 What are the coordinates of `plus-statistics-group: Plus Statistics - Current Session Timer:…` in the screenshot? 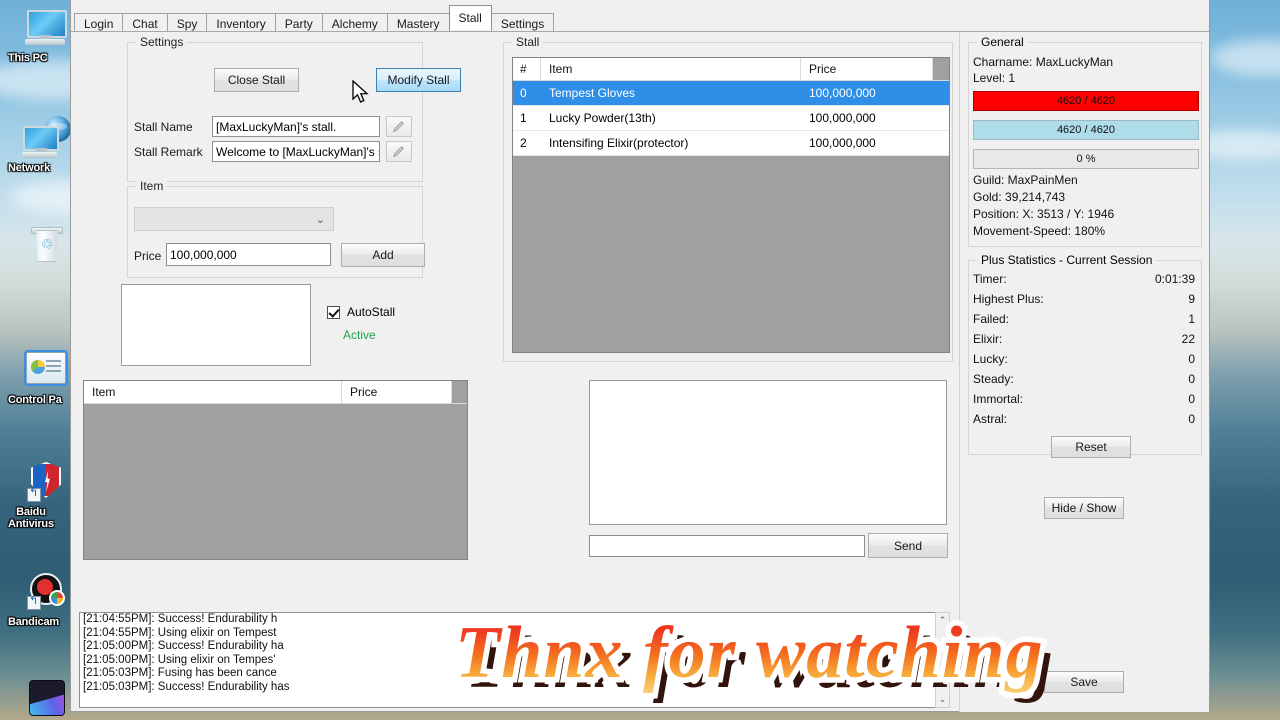 It's located at (1085, 355).